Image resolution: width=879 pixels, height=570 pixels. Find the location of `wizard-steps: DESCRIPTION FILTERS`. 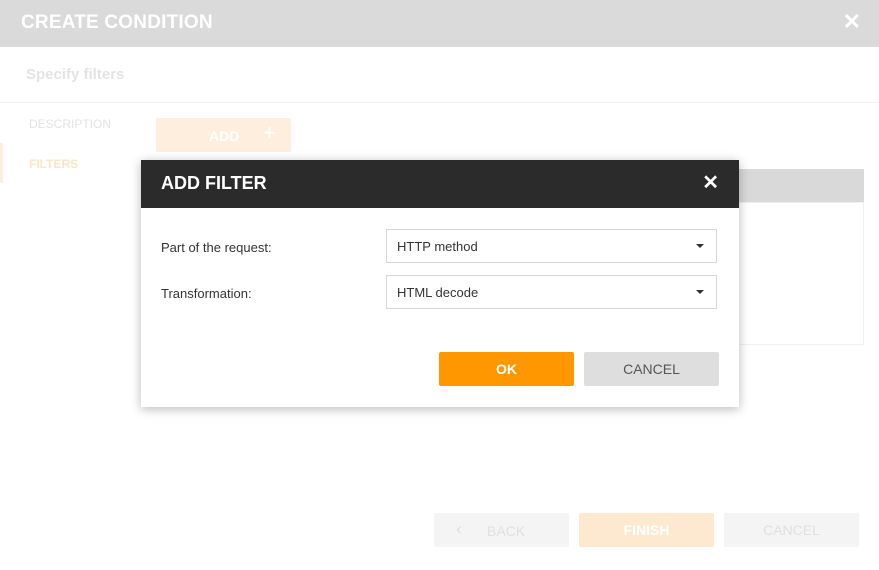

wizard-steps: DESCRIPTION FILTERS is located at coordinates (75, 336).